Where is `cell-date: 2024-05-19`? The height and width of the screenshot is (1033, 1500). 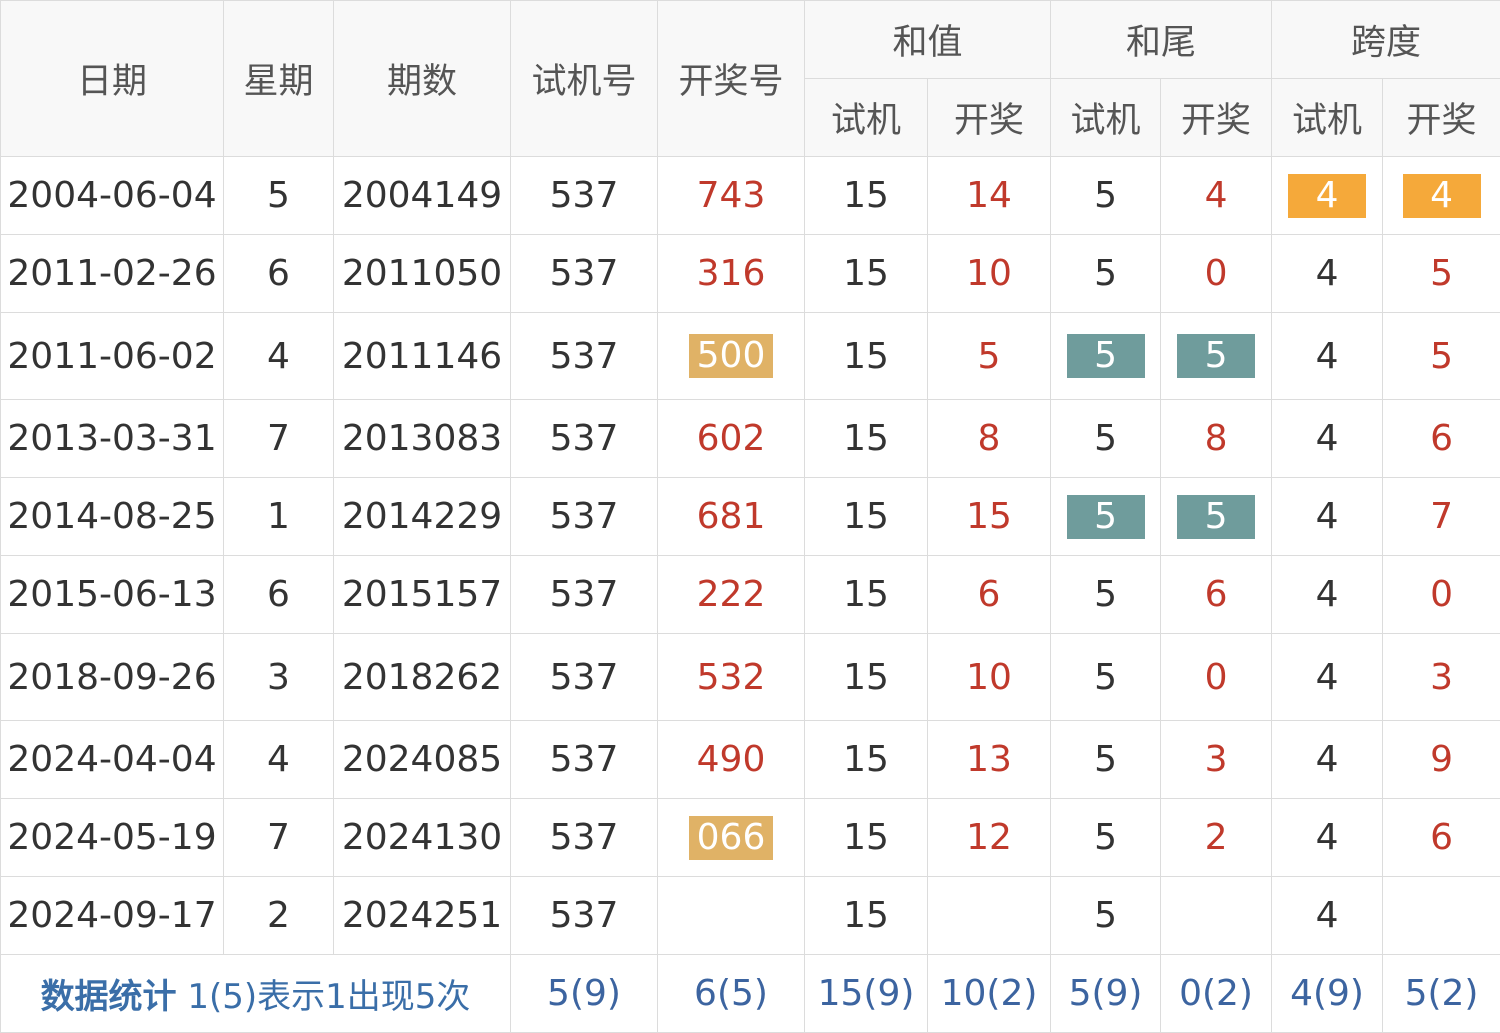 cell-date: 2024-05-19 is located at coordinates (112, 838).